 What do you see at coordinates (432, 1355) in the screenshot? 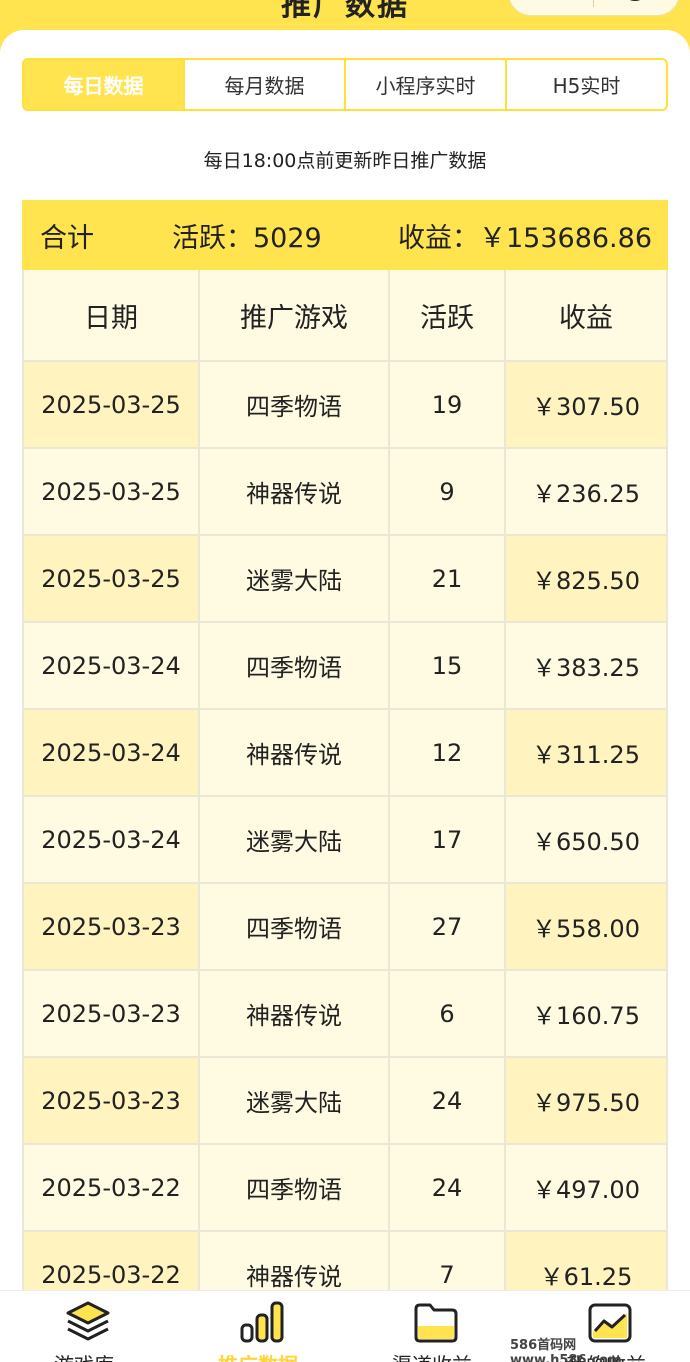
I see `tabbar-label: 渠道收益` at bounding box center [432, 1355].